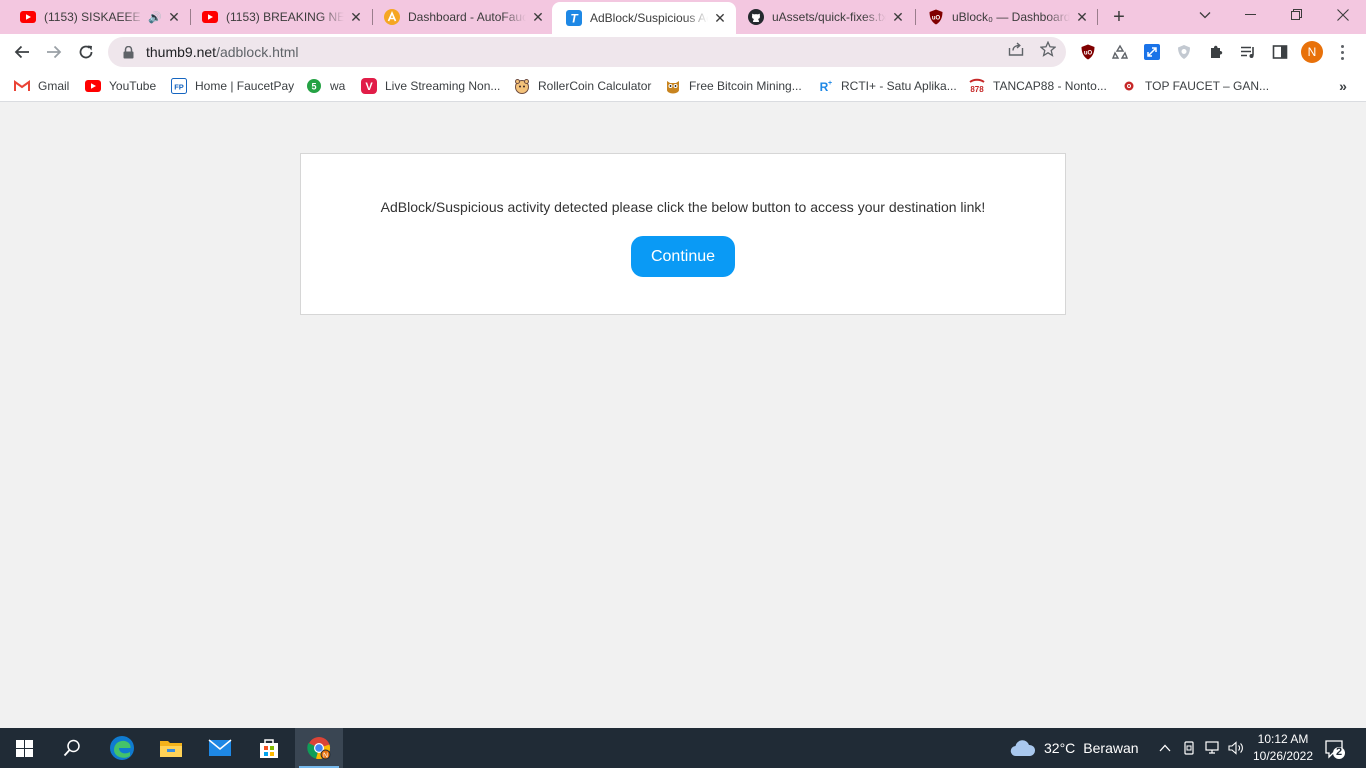 The width and height of the screenshot is (1366, 768). I want to click on svg-text: V, so click(369, 87).